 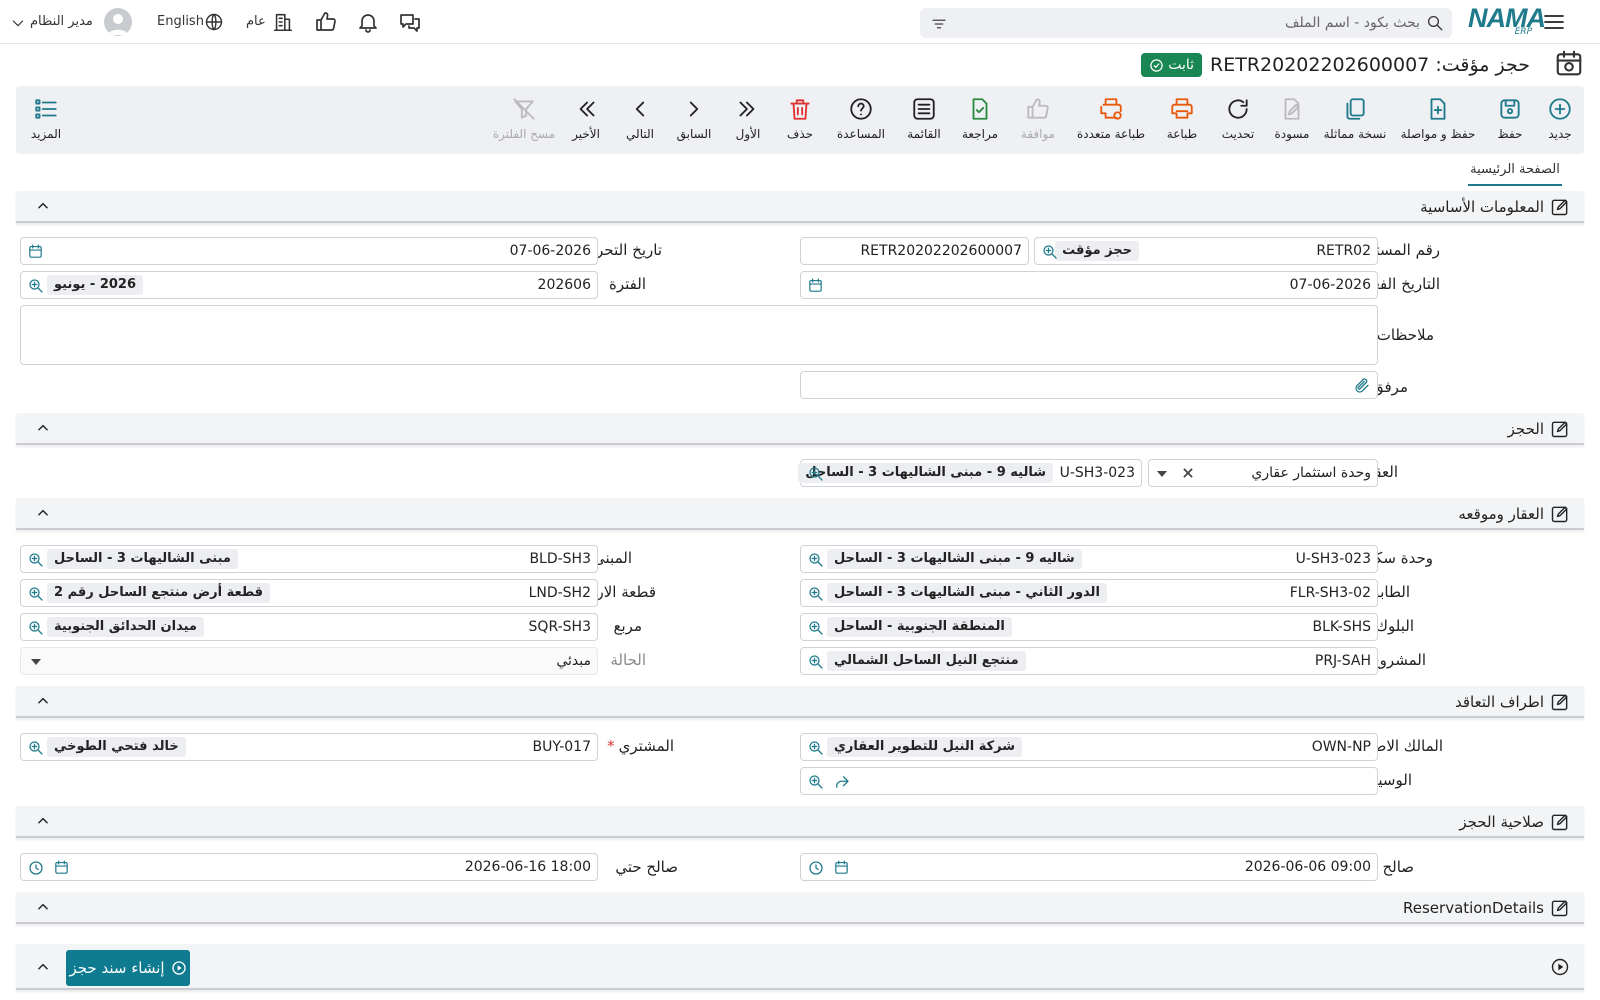 I want to click on broker-field, so click(x=1089, y=781).